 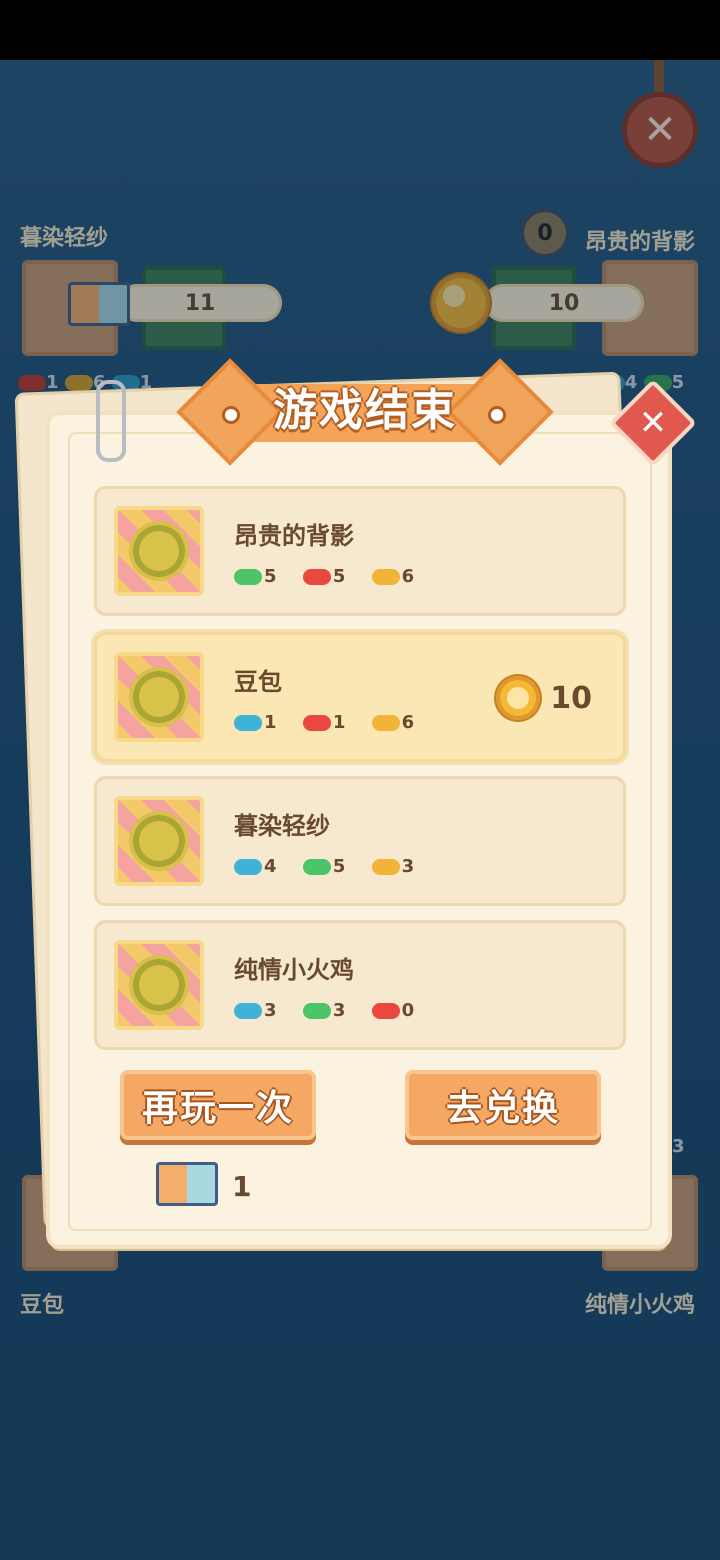 I want to click on paperclip-icon, so click(x=111, y=421).